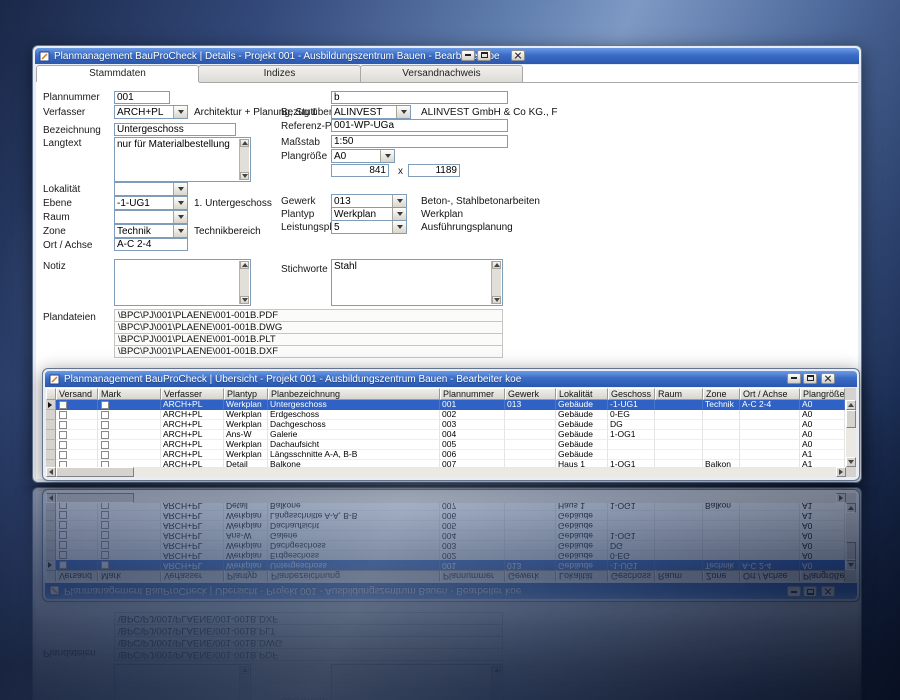 This screenshot has height=700, width=900. I want to click on langtext-textarea: nur für Materialbestellung, so click(182, 159).